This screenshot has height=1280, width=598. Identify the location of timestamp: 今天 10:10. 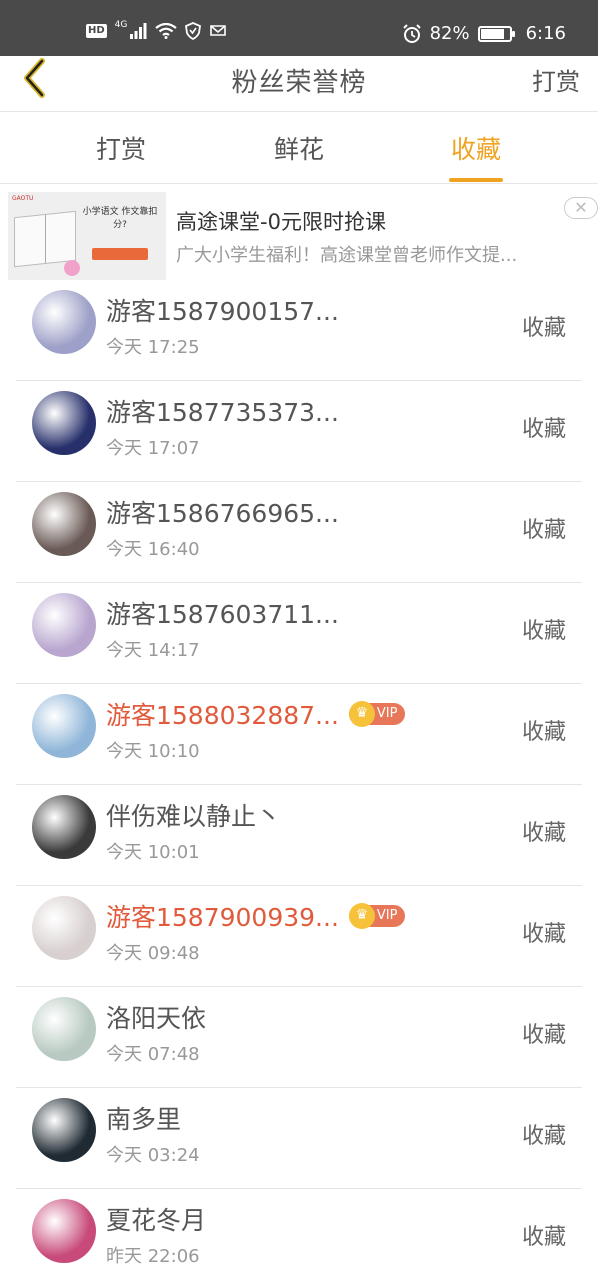
(153, 751).